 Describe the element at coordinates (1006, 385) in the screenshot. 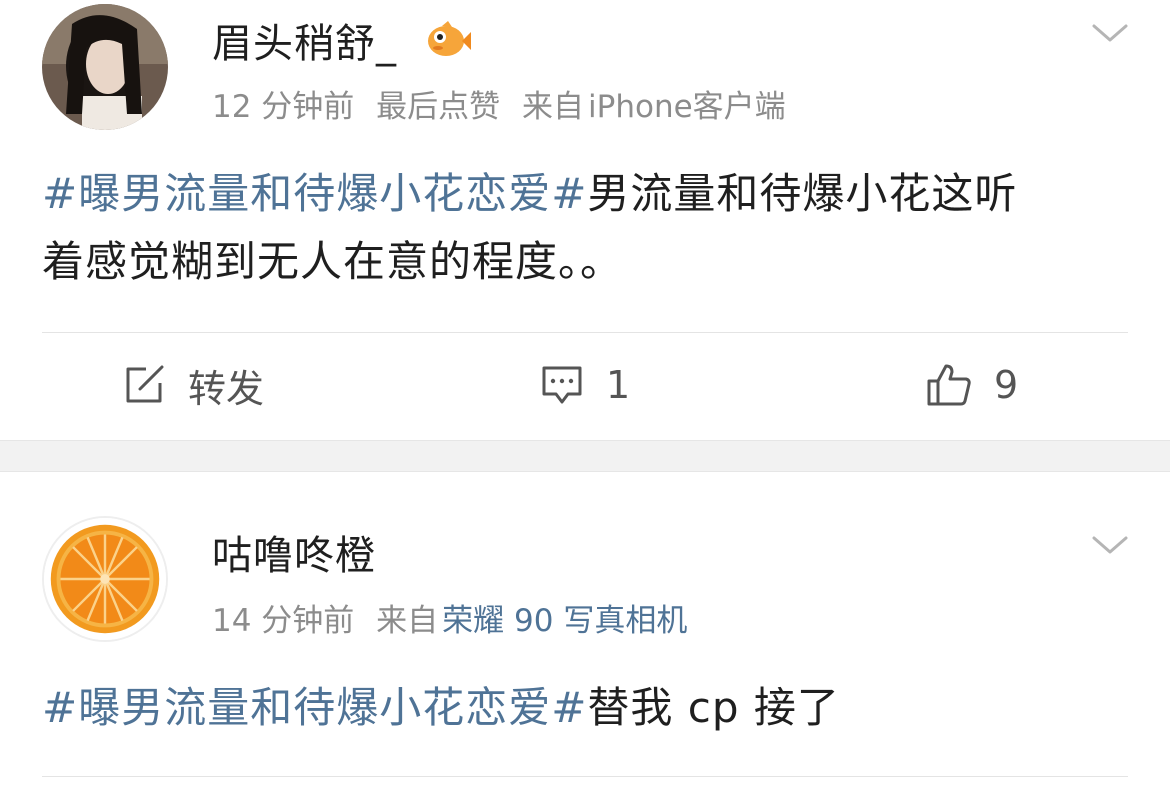

I see `like-count: 9` at that location.